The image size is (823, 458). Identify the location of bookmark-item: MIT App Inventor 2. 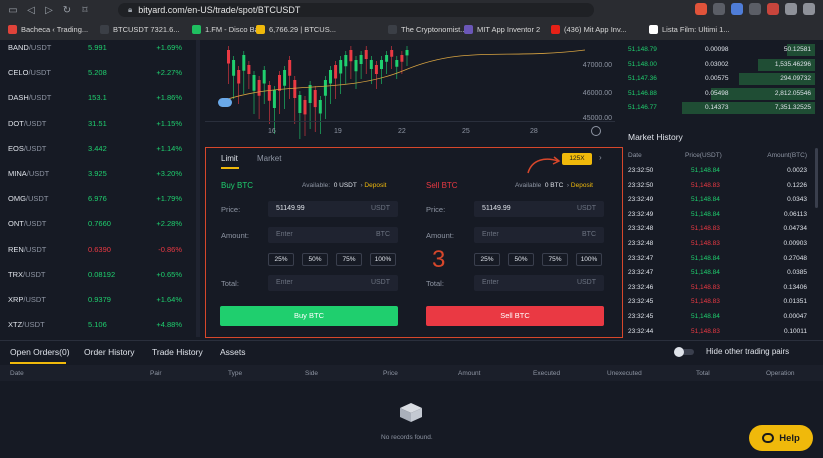
(502, 29).